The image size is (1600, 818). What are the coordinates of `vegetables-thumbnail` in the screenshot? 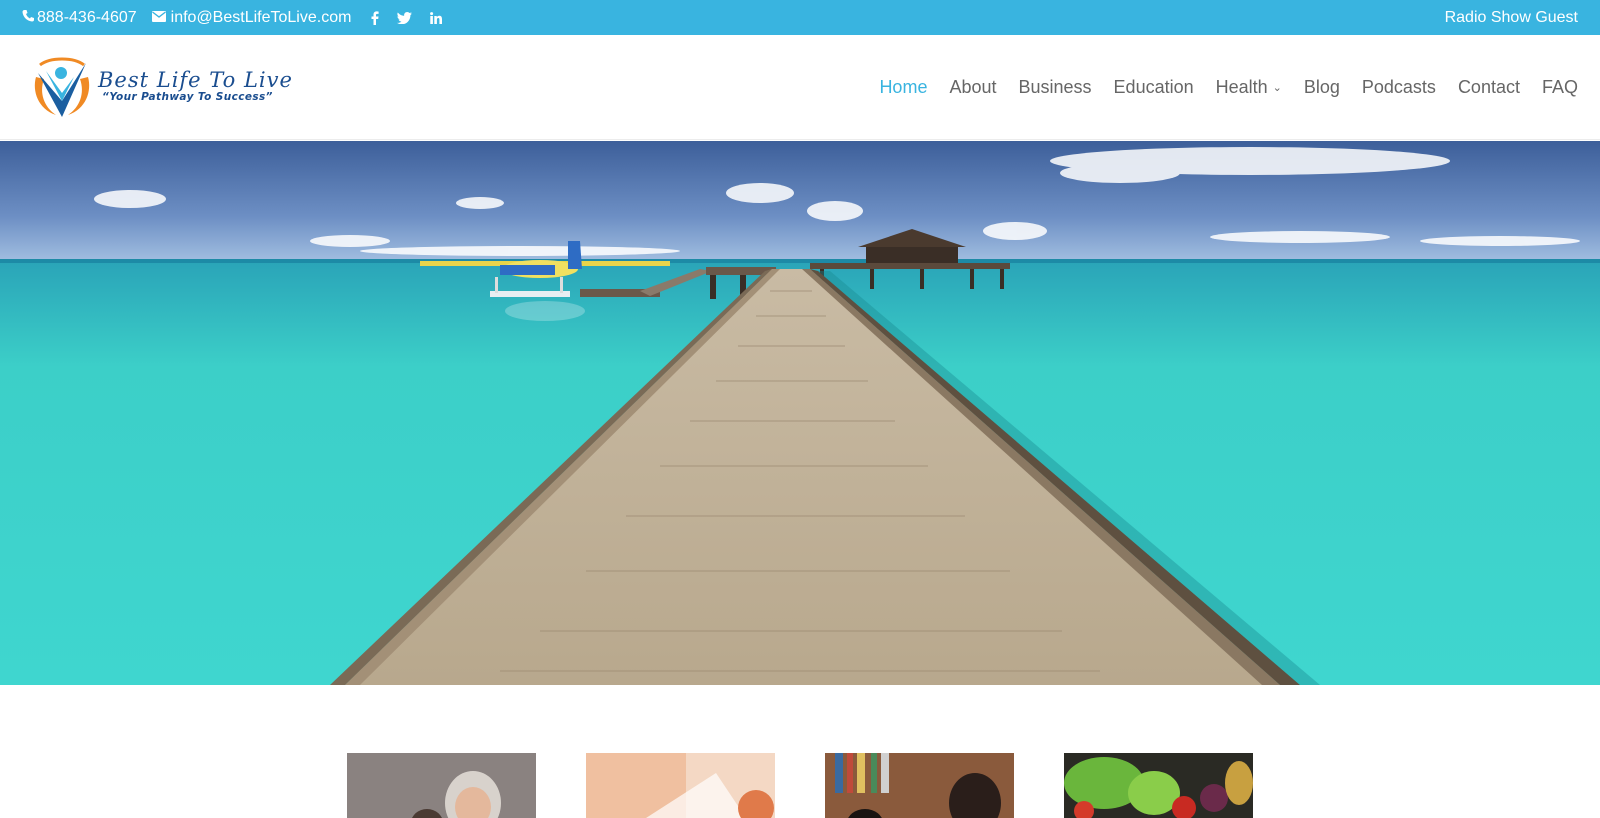 It's located at (1158, 785).